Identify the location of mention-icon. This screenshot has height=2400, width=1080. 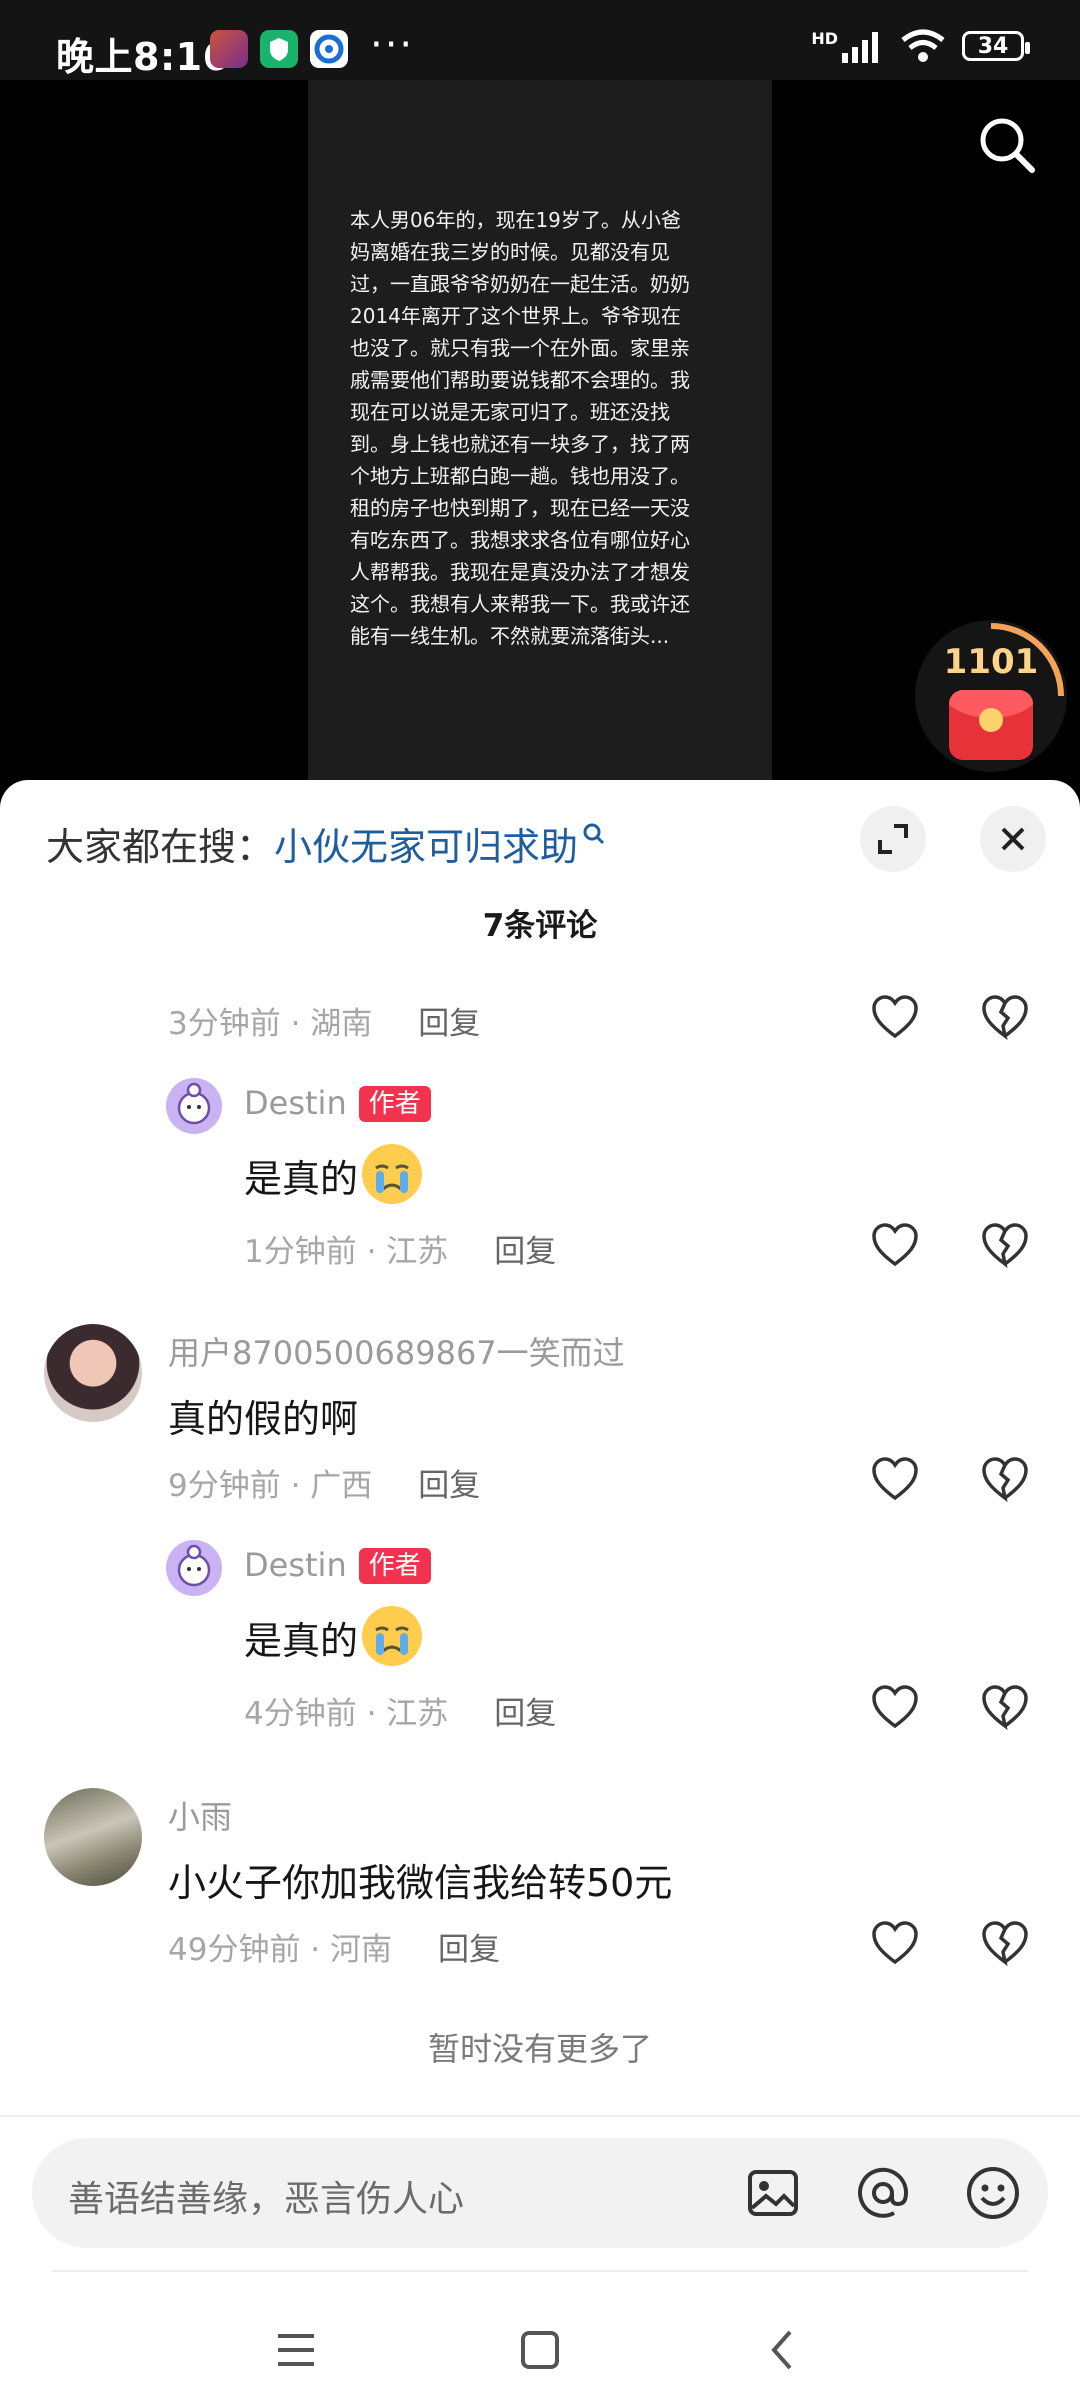
(883, 2193).